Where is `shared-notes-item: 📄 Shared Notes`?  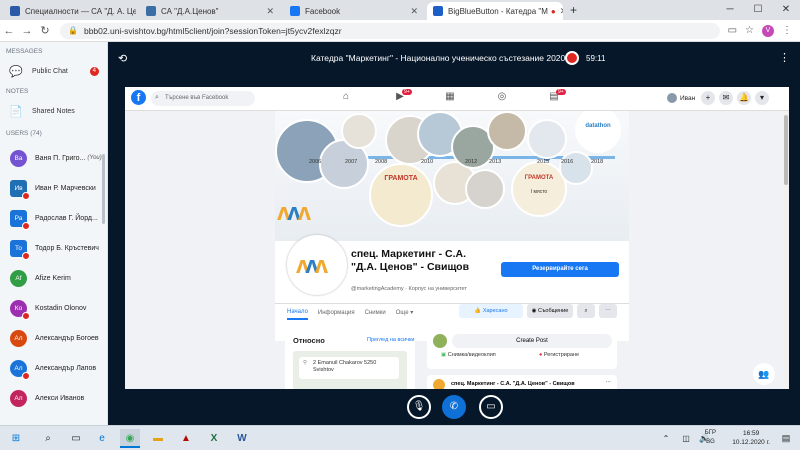 shared-notes-item: 📄 Shared Notes is located at coordinates (53, 111).